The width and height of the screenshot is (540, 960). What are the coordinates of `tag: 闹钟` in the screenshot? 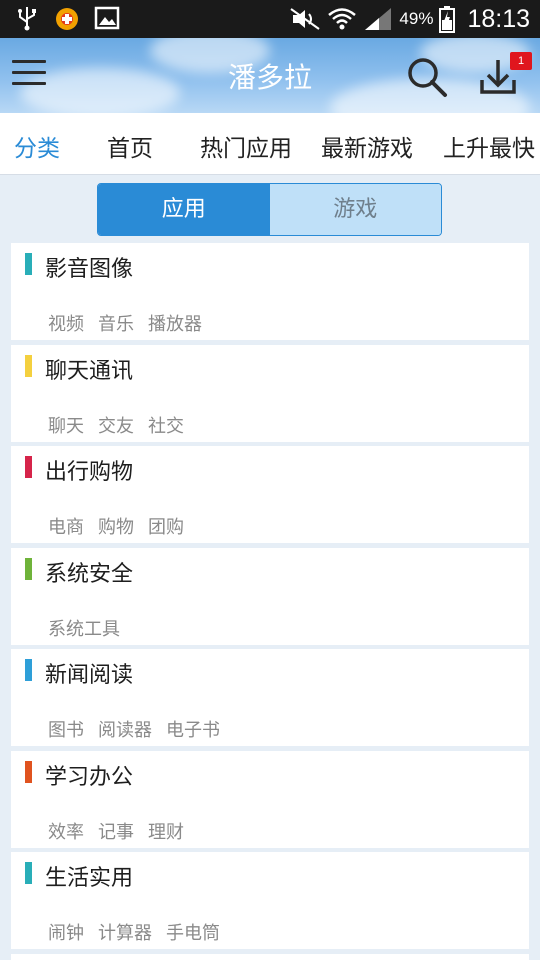 It's located at (66, 933).